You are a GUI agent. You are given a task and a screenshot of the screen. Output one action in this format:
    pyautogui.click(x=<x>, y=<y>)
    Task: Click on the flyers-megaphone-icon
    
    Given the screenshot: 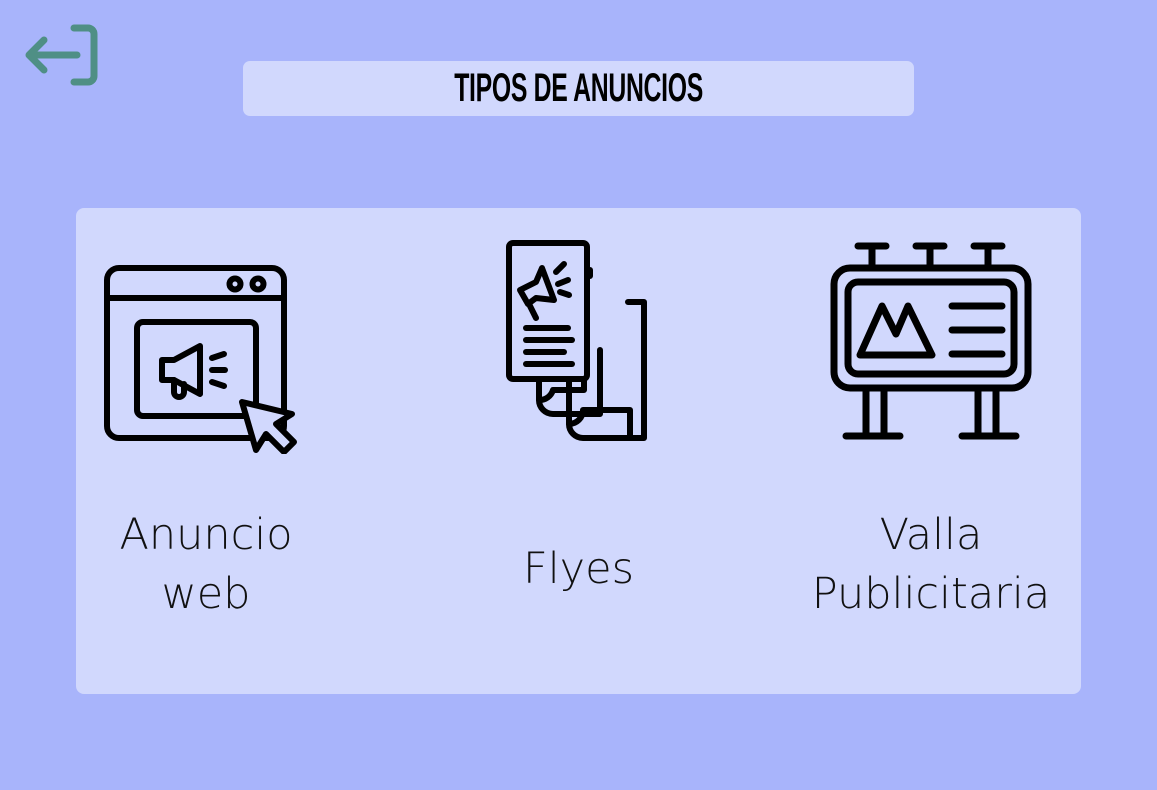 What is the action you would take?
    pyautogui.click(x=576, y=340)
    